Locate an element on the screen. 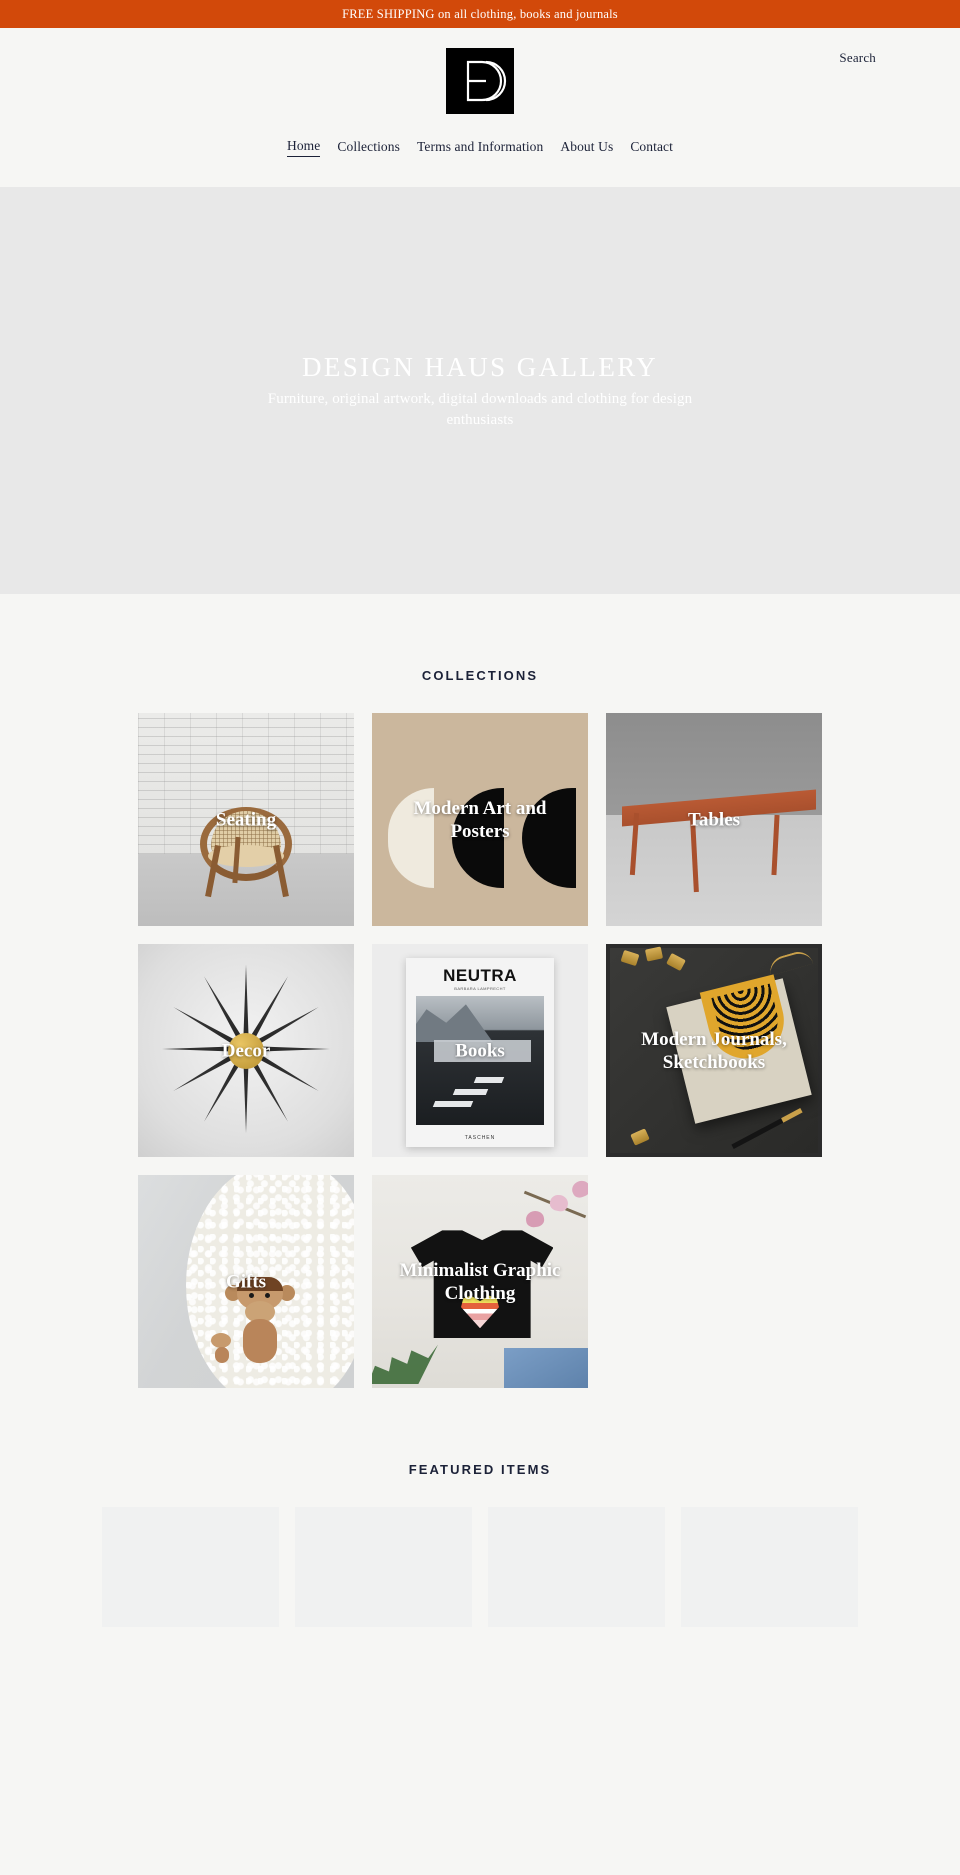 This screenshot has width=960, height=1875. book-cover-title: NEUTRA is located at coordinates (480, 975).